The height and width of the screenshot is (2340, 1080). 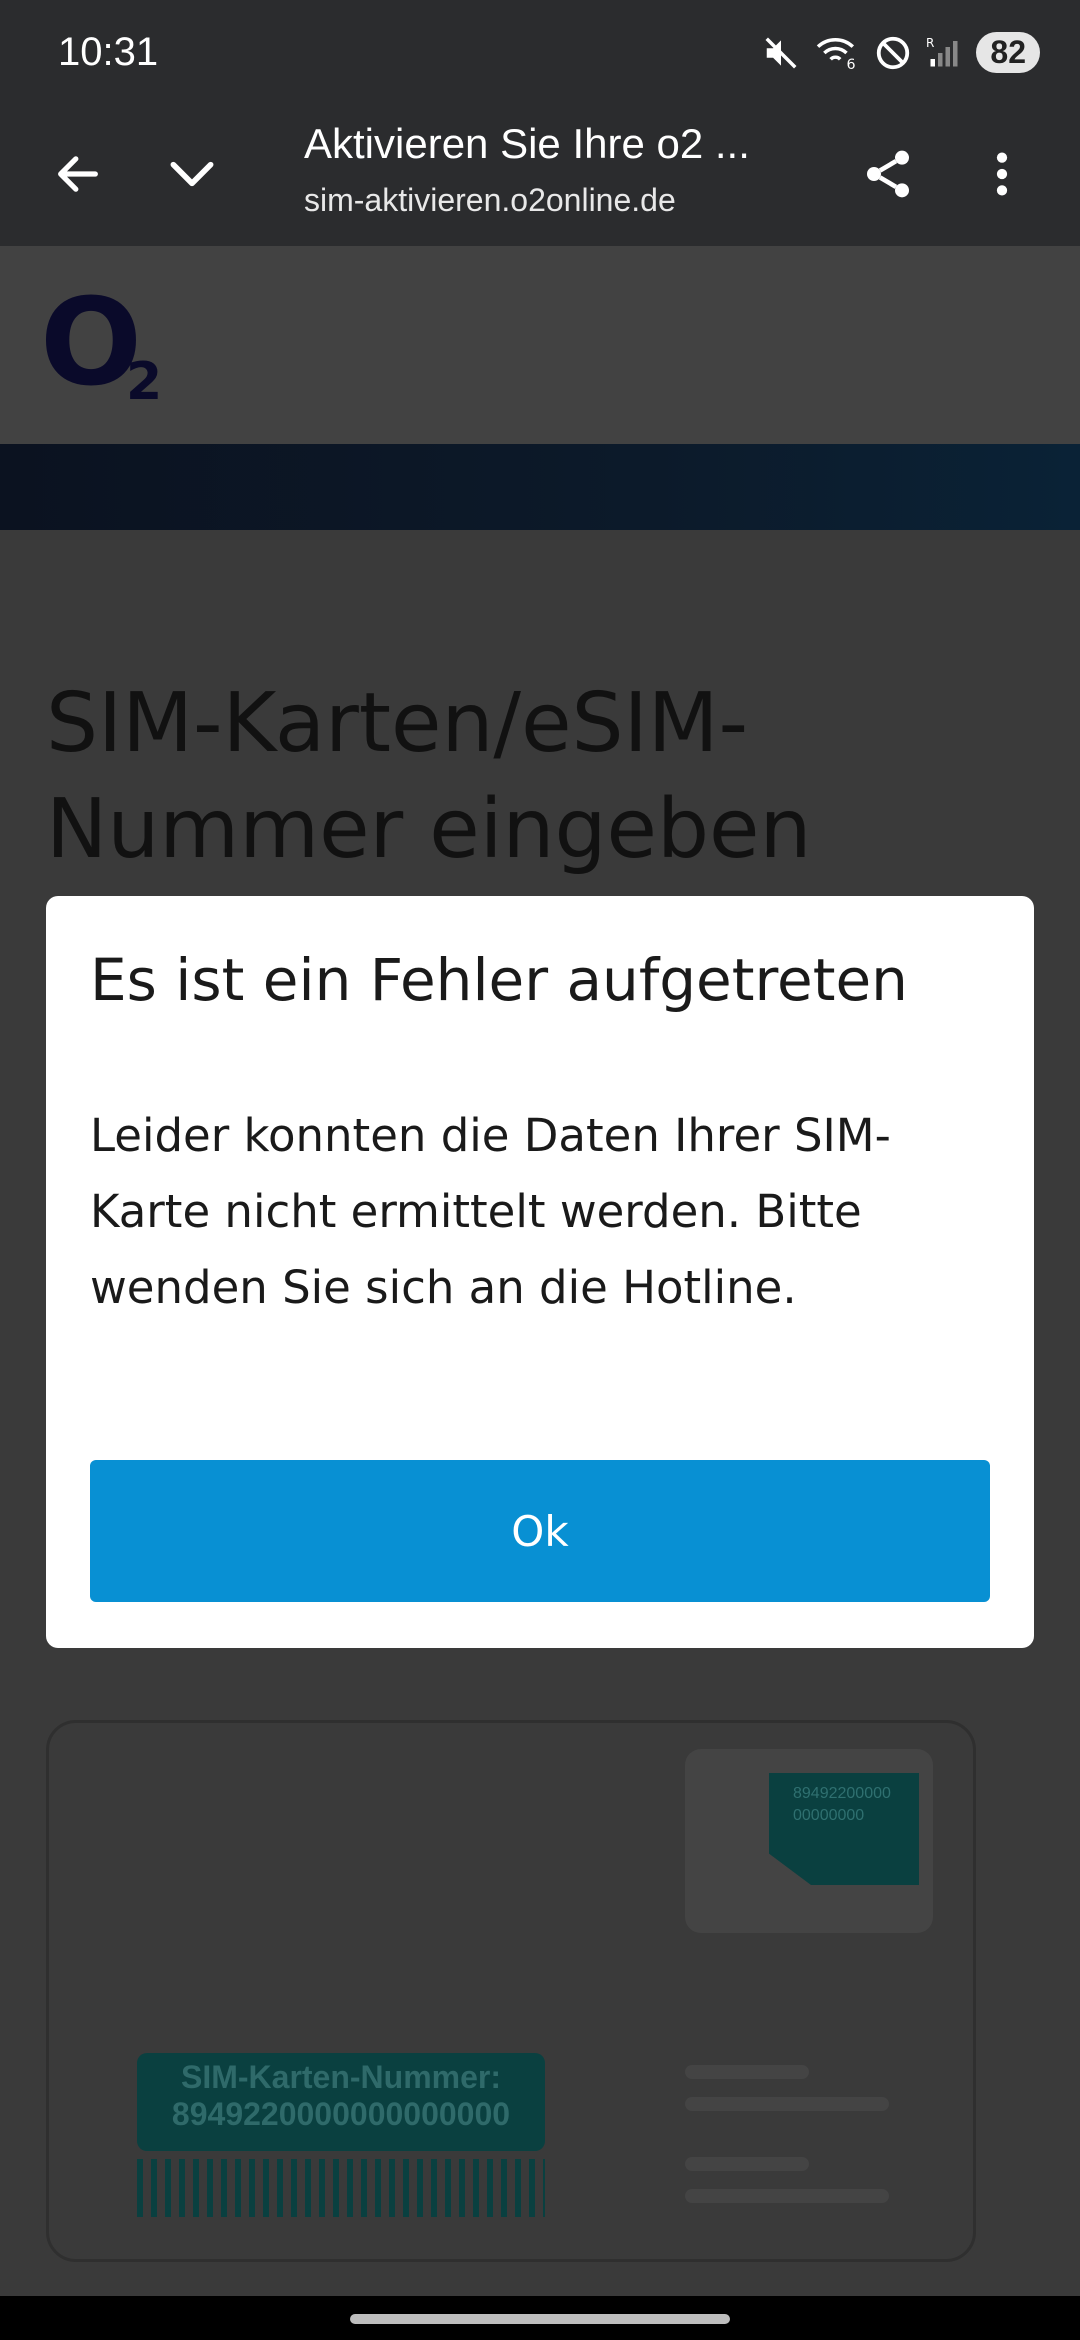 What do you see at coordinates (108, 52) in the screenshot?
I see `status-time: 10:31` at bounding box center [108, 52].